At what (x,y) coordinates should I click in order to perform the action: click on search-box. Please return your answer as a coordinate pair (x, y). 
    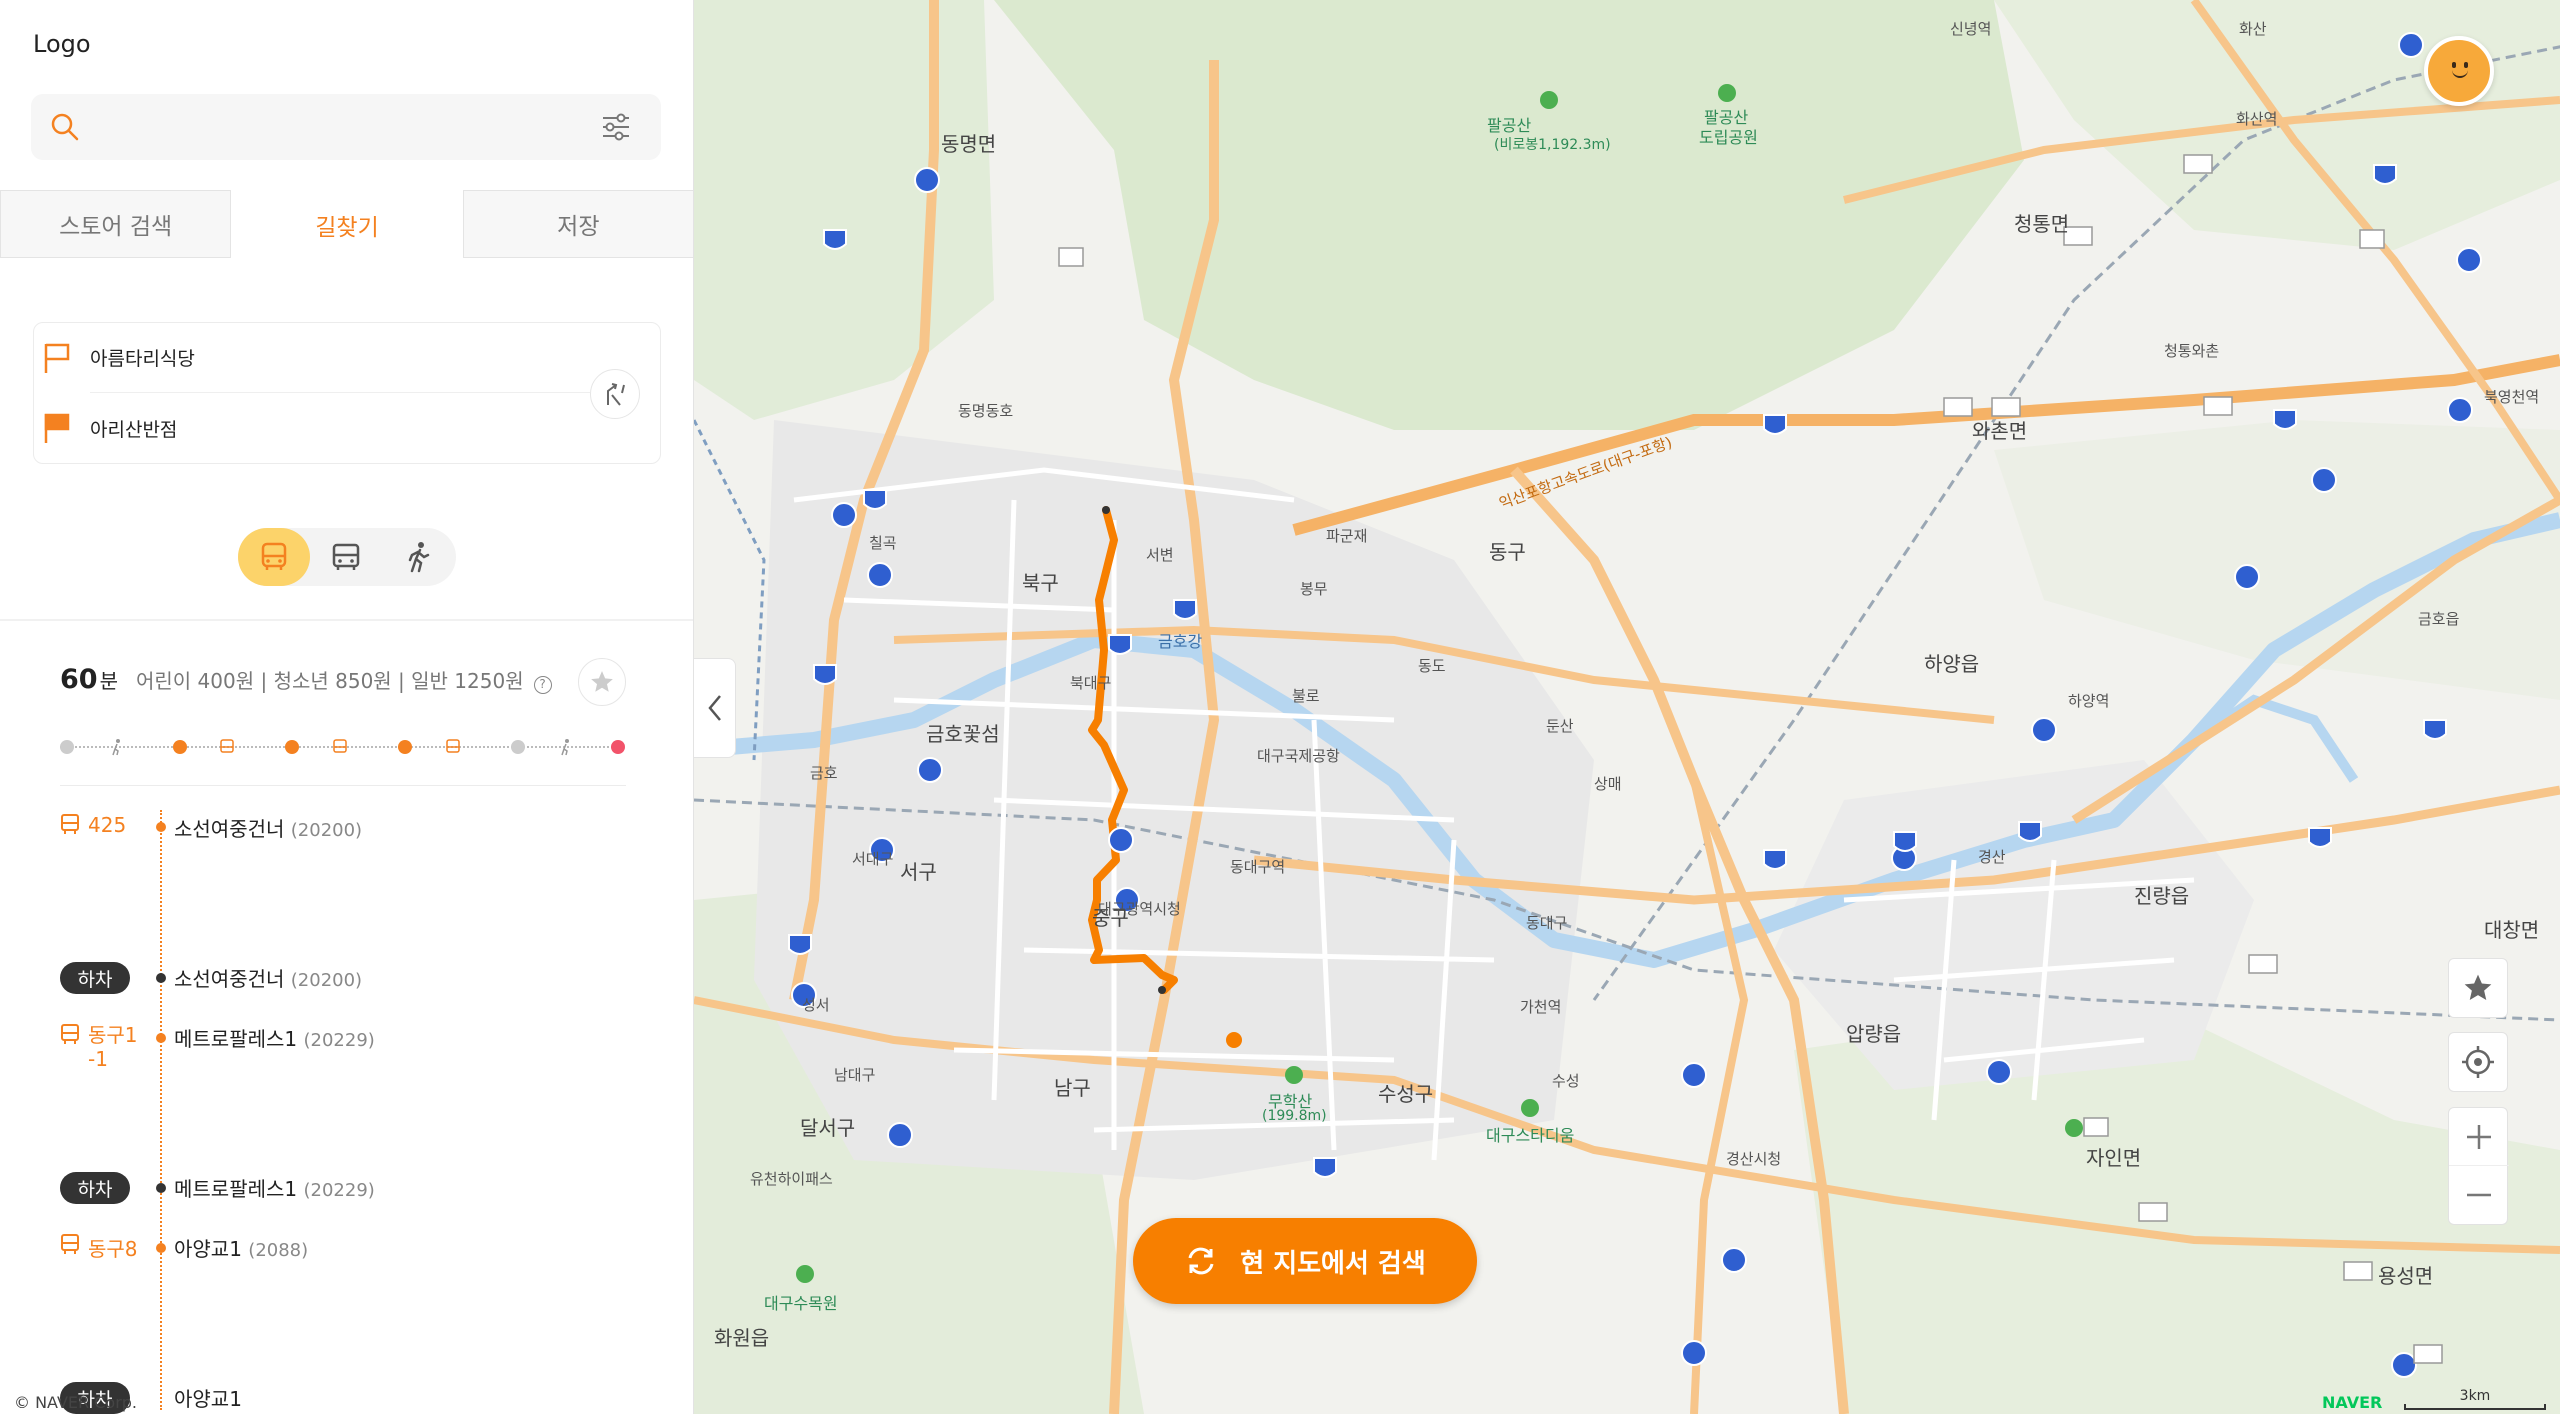
    Looking at the image, I should click on (346, 127).